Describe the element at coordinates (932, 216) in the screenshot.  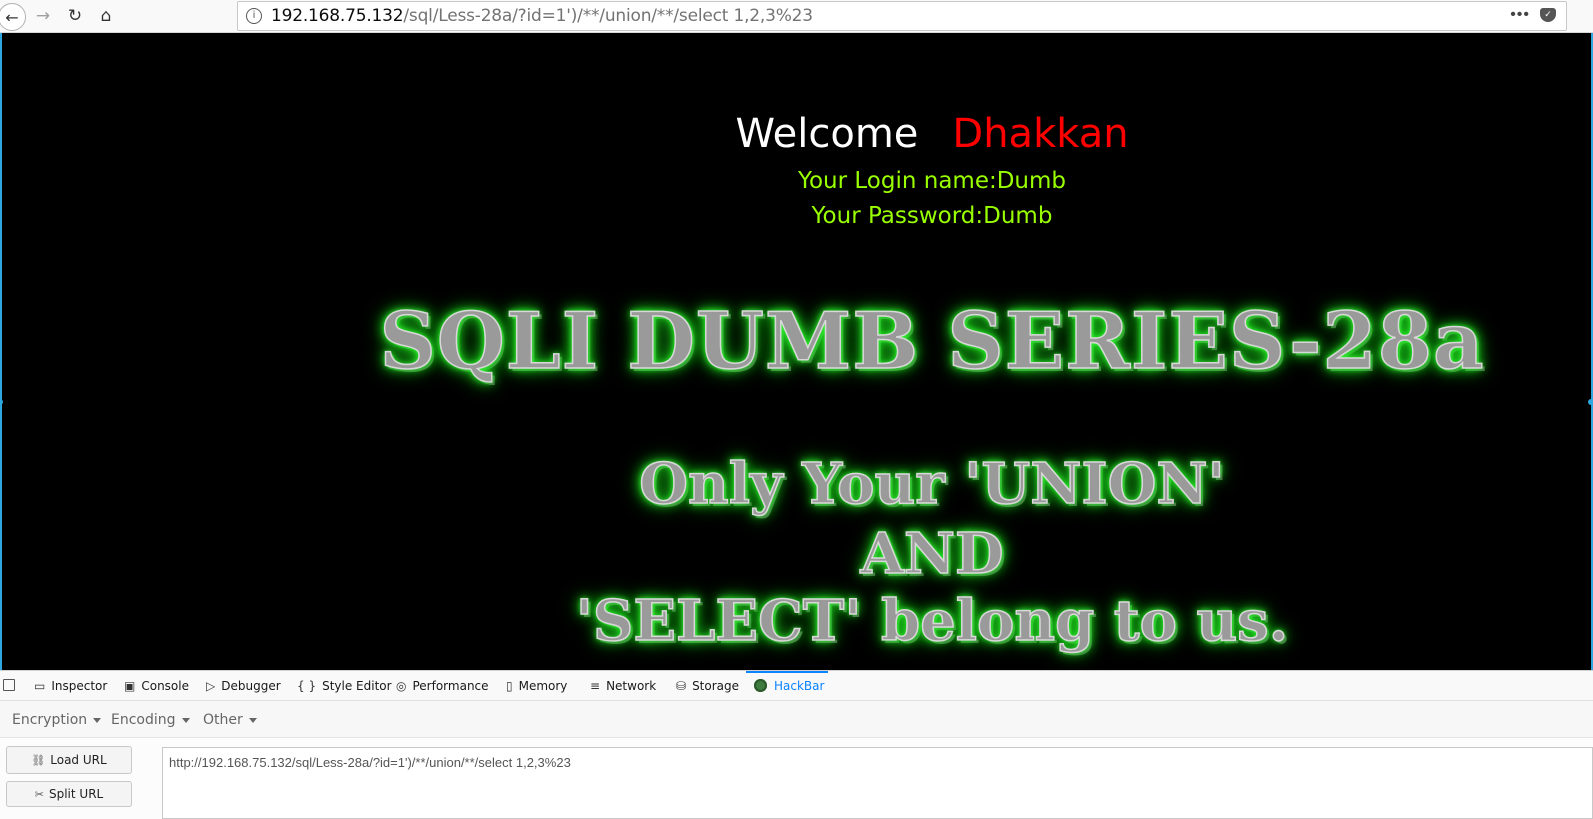
I see `password-line: Your Password:Dumb` at that location.